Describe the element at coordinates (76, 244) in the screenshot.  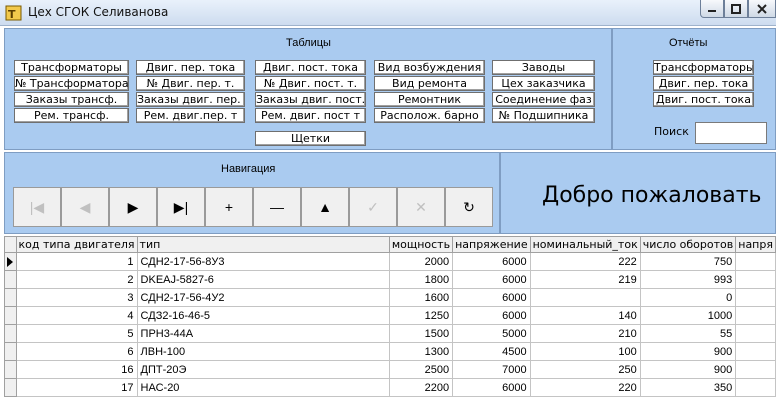
I see `column-header-motor-type-code: код типа двигателя` at that location.